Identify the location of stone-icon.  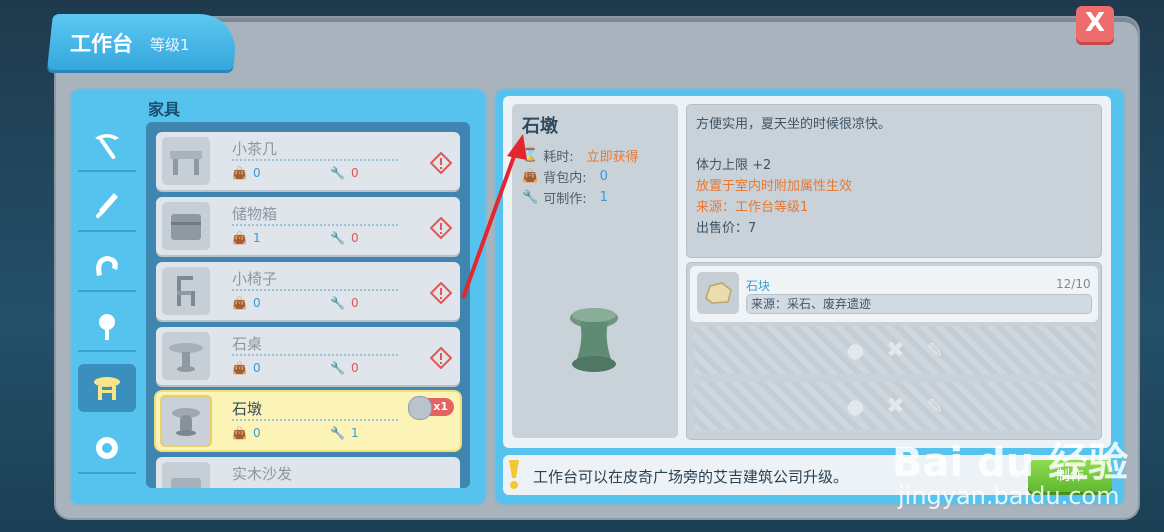
(718, 293).